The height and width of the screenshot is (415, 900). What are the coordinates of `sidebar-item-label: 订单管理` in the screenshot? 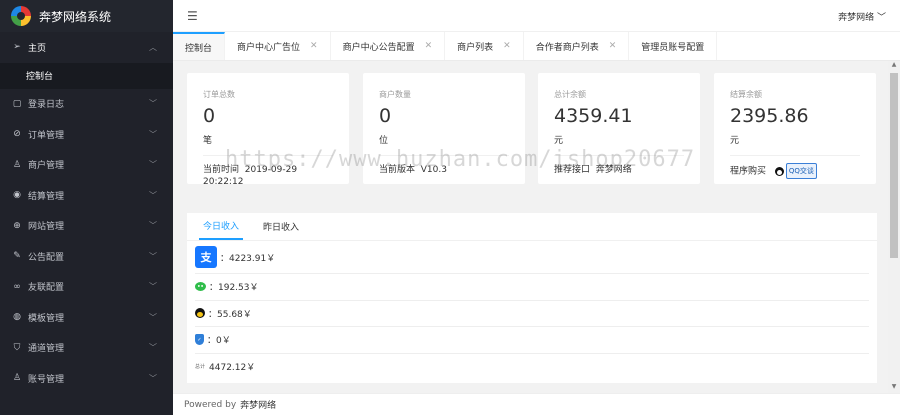 It's located at (46, 135).